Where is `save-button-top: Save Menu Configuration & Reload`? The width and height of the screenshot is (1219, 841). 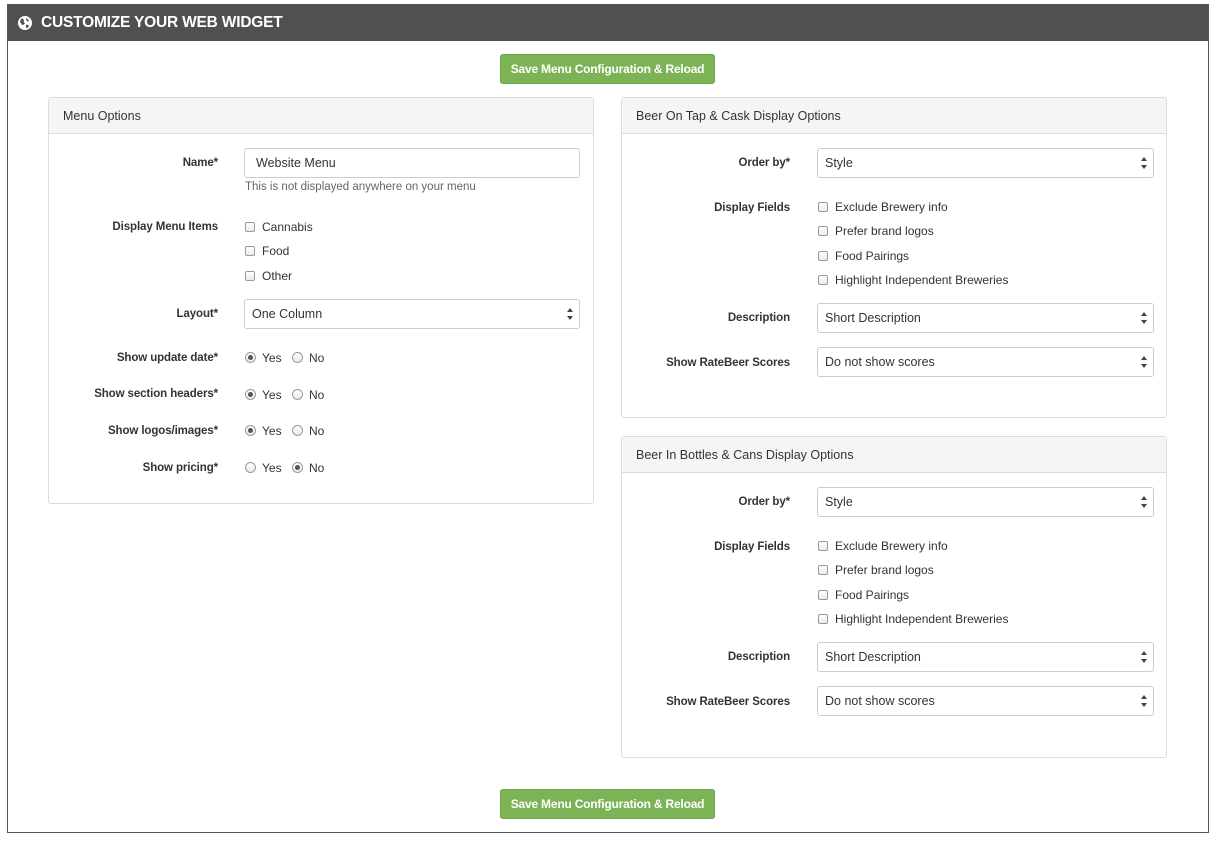 save-button-top: Save Menu Configuration & Reload is located at coordinates (607, 69).